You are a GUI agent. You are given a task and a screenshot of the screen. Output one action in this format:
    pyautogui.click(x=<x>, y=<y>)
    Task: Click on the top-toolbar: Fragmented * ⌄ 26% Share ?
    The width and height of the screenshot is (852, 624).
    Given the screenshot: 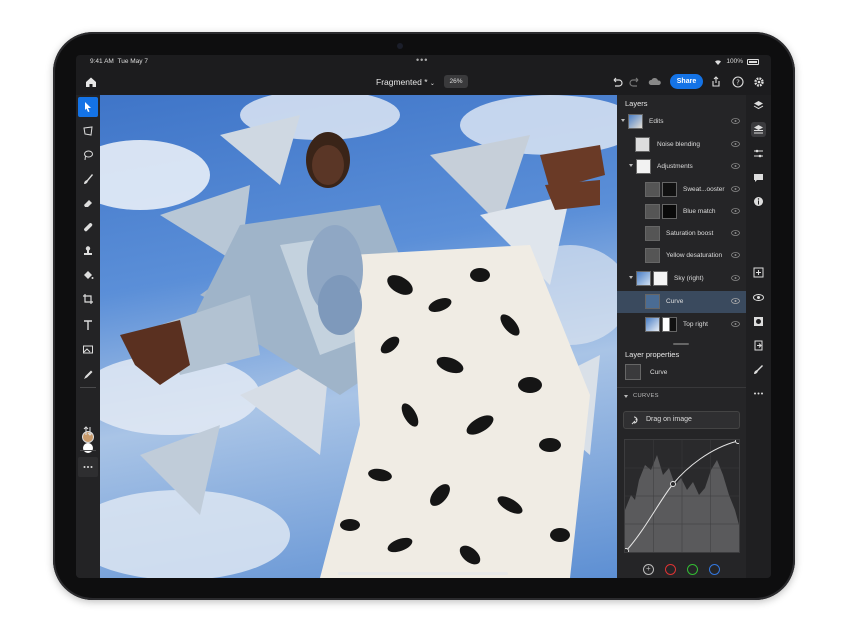 What is the action you would take?
    pyautogui.click(x=423, y=82)
    